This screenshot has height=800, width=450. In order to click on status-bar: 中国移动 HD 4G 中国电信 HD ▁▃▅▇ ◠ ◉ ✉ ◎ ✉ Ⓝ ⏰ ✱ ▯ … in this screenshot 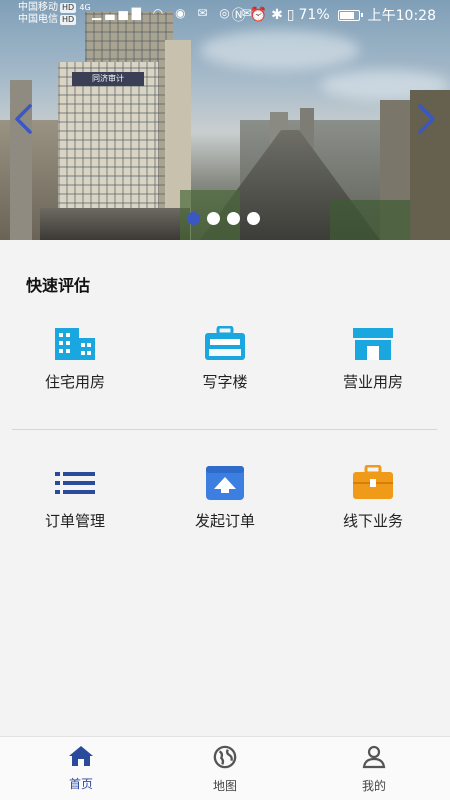, I will do `click(225, 14)`.